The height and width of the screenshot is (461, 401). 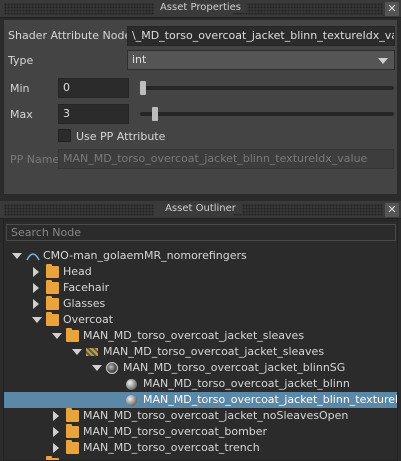 What do you see at coordinates (64, 135) in the screenshot?
I see `use-pp-checkbox` at bounding box center [64, 135].